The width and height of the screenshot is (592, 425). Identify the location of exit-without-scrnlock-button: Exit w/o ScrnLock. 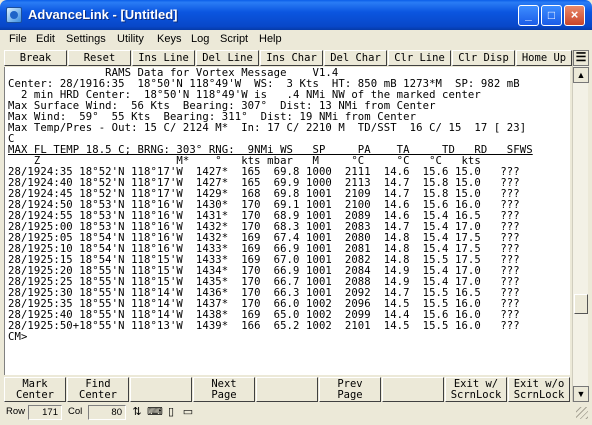
(539, 389).